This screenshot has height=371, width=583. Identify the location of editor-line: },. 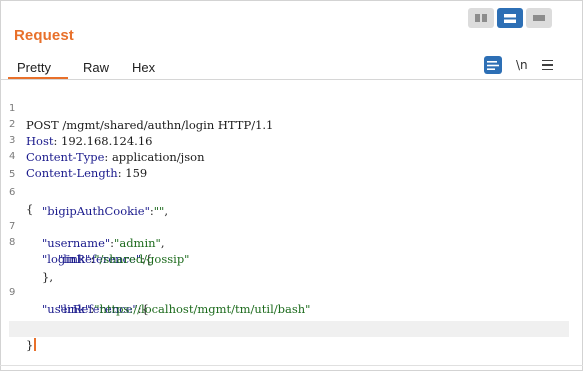
(289, 268).